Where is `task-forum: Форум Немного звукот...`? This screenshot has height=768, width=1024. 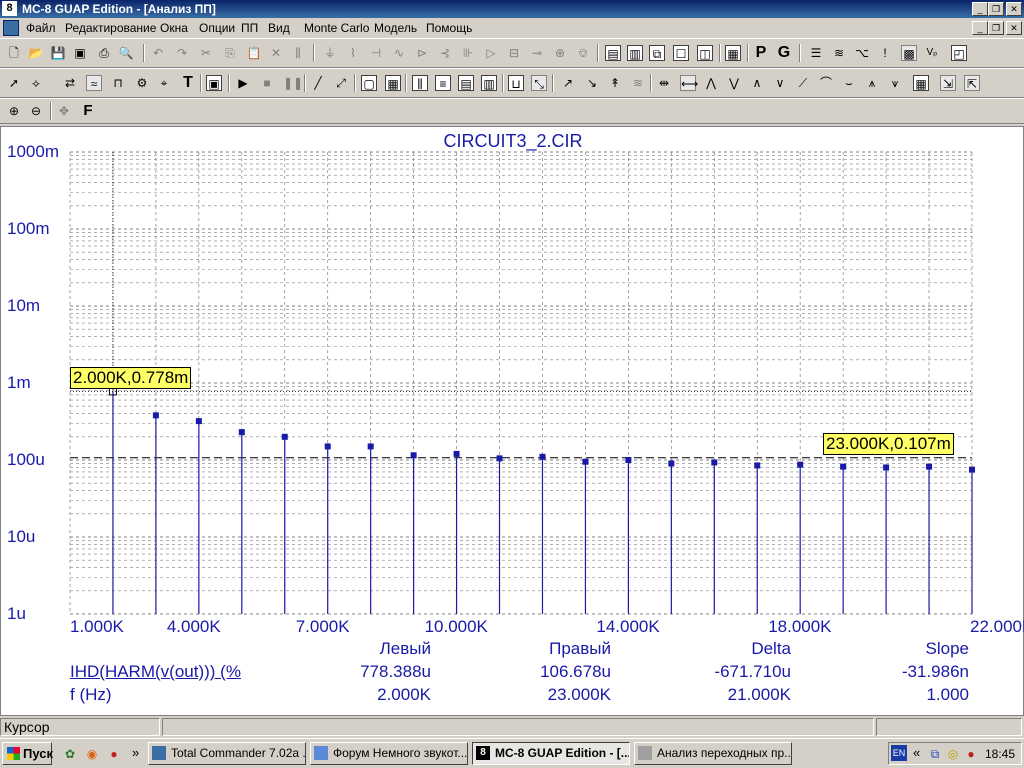 task-forum: Форум Немного звукот... is located at coordinates (389, 753).